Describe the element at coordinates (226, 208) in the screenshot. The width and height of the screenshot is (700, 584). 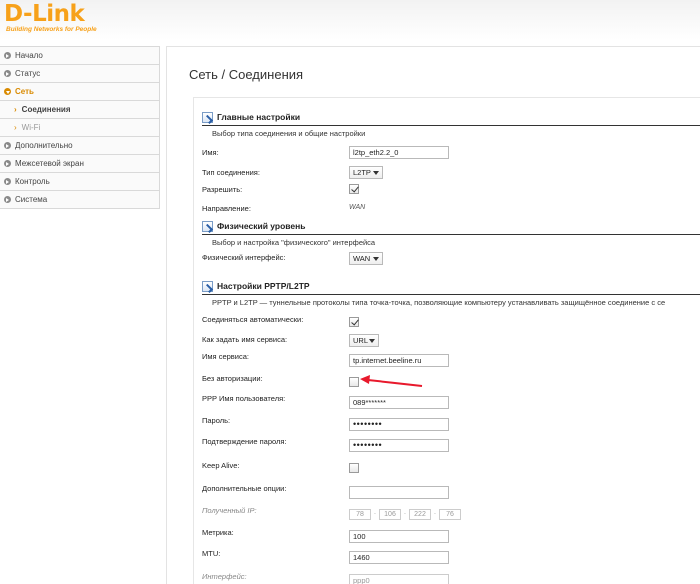
I see `direction-label: Направление:` at that location.